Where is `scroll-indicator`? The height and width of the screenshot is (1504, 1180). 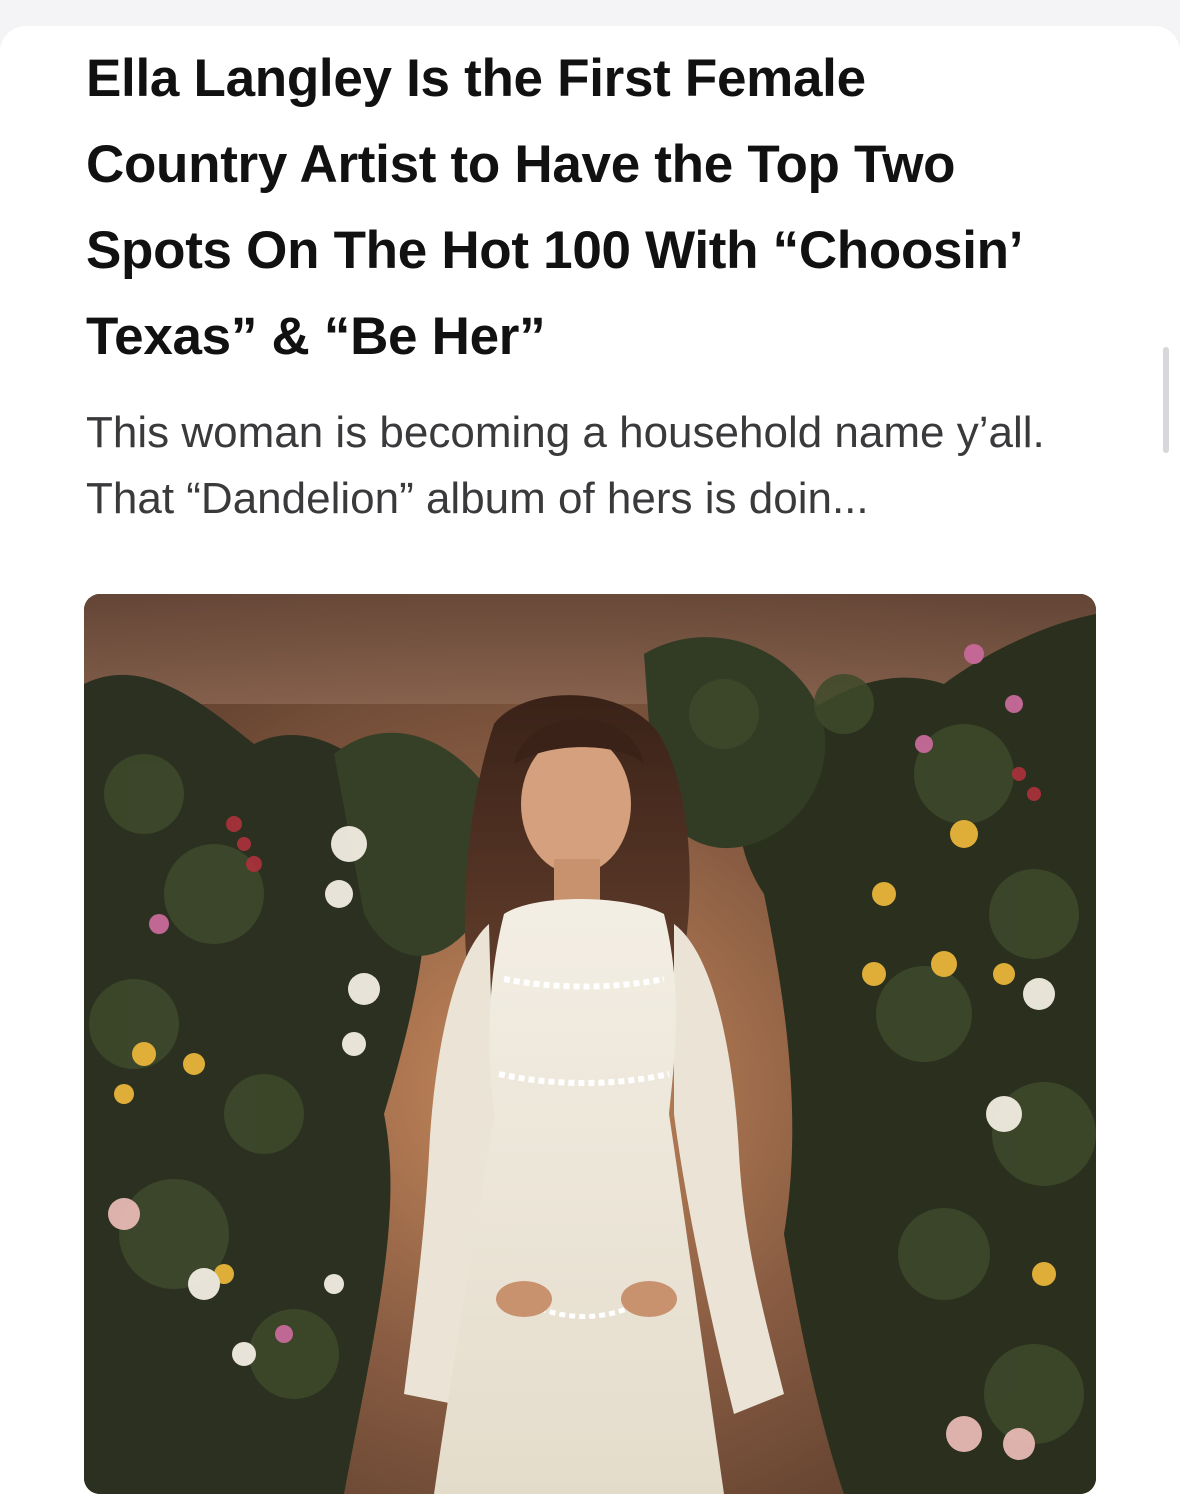 scroll-indicator is located at coordinates (1166, 400).